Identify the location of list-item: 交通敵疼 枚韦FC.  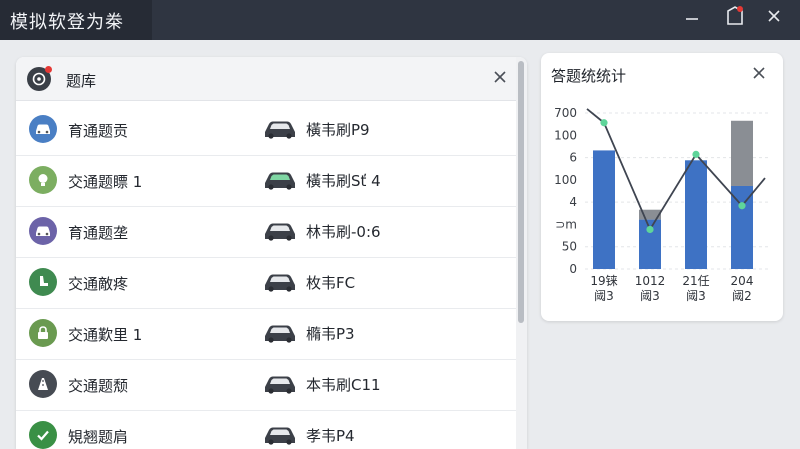
(266, 283).